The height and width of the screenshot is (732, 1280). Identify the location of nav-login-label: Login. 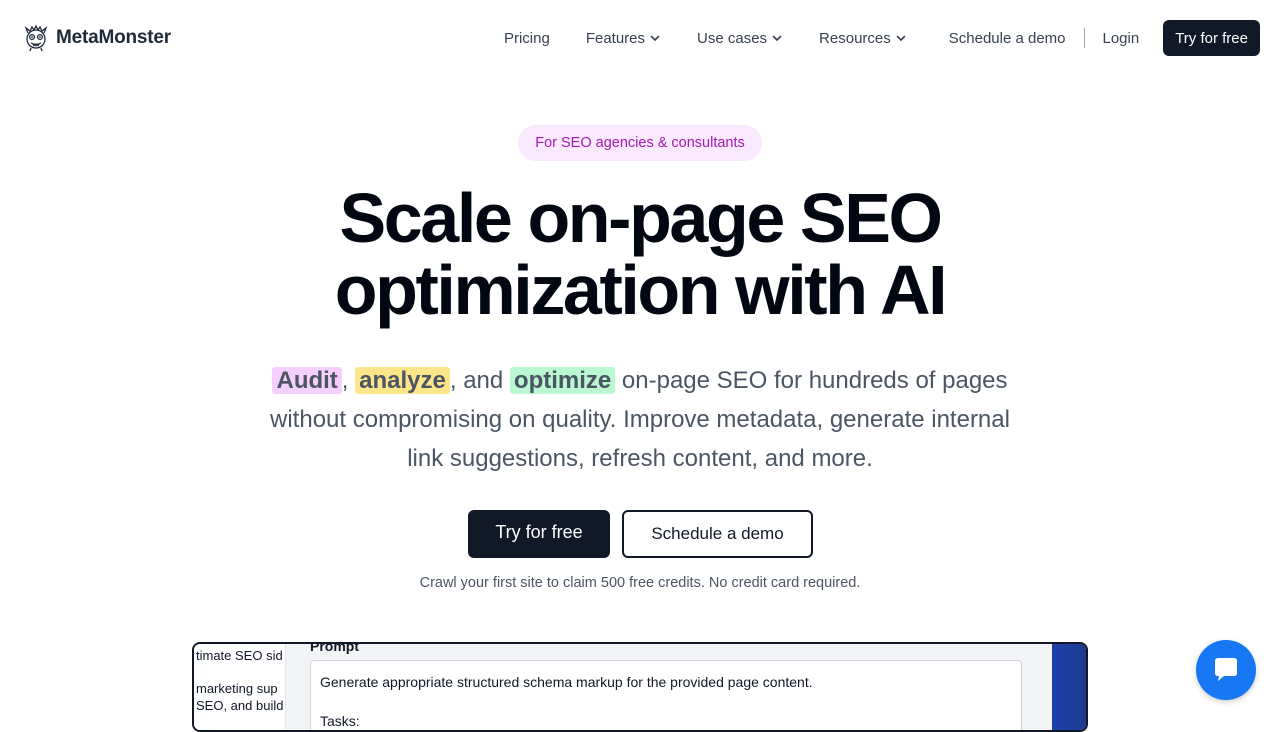
(1121, 38).